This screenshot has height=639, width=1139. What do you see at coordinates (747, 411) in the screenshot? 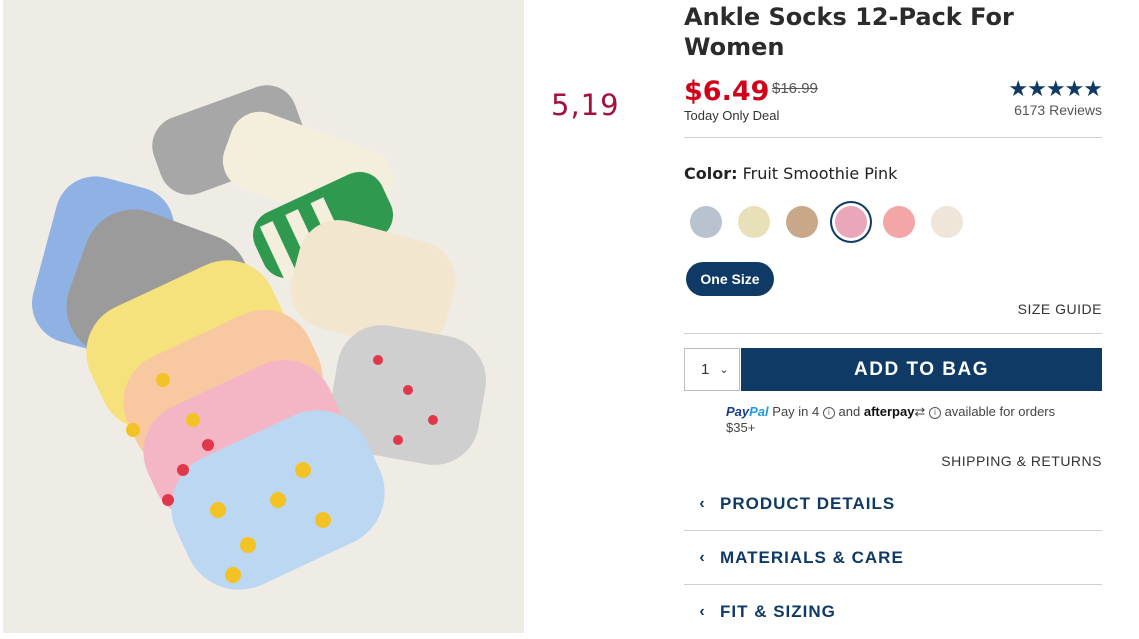
I see `paypal-logo: PayPal` at bounding box center [747, 411].